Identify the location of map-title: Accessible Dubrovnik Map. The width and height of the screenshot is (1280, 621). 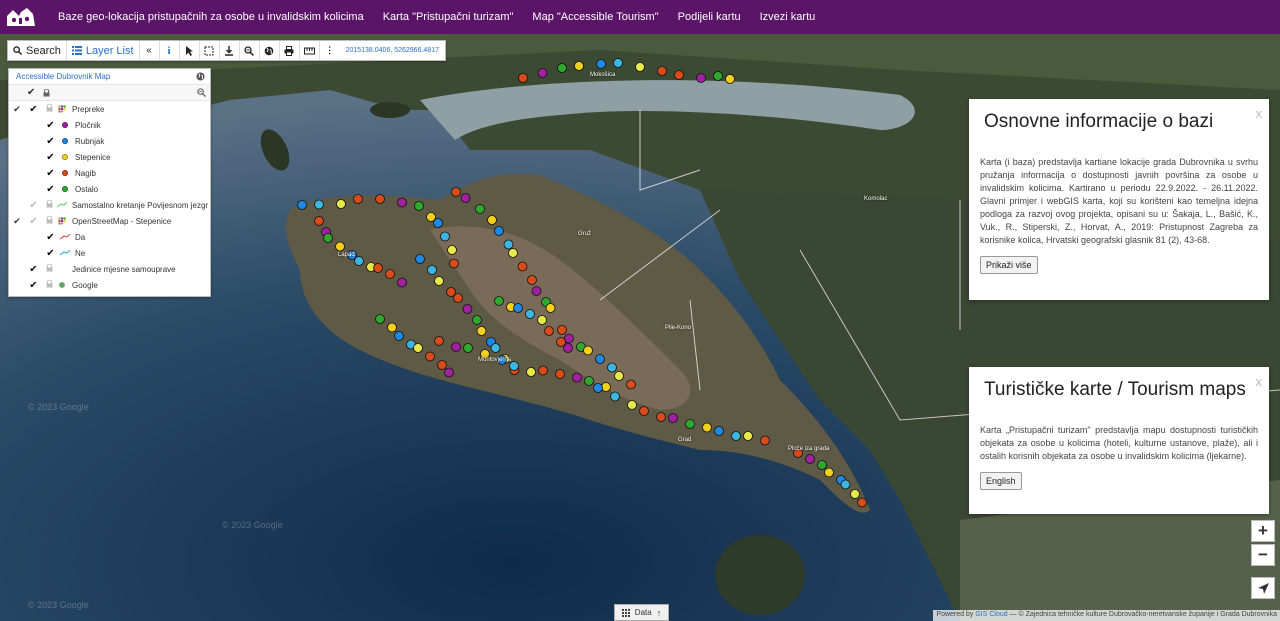
(63, 76).